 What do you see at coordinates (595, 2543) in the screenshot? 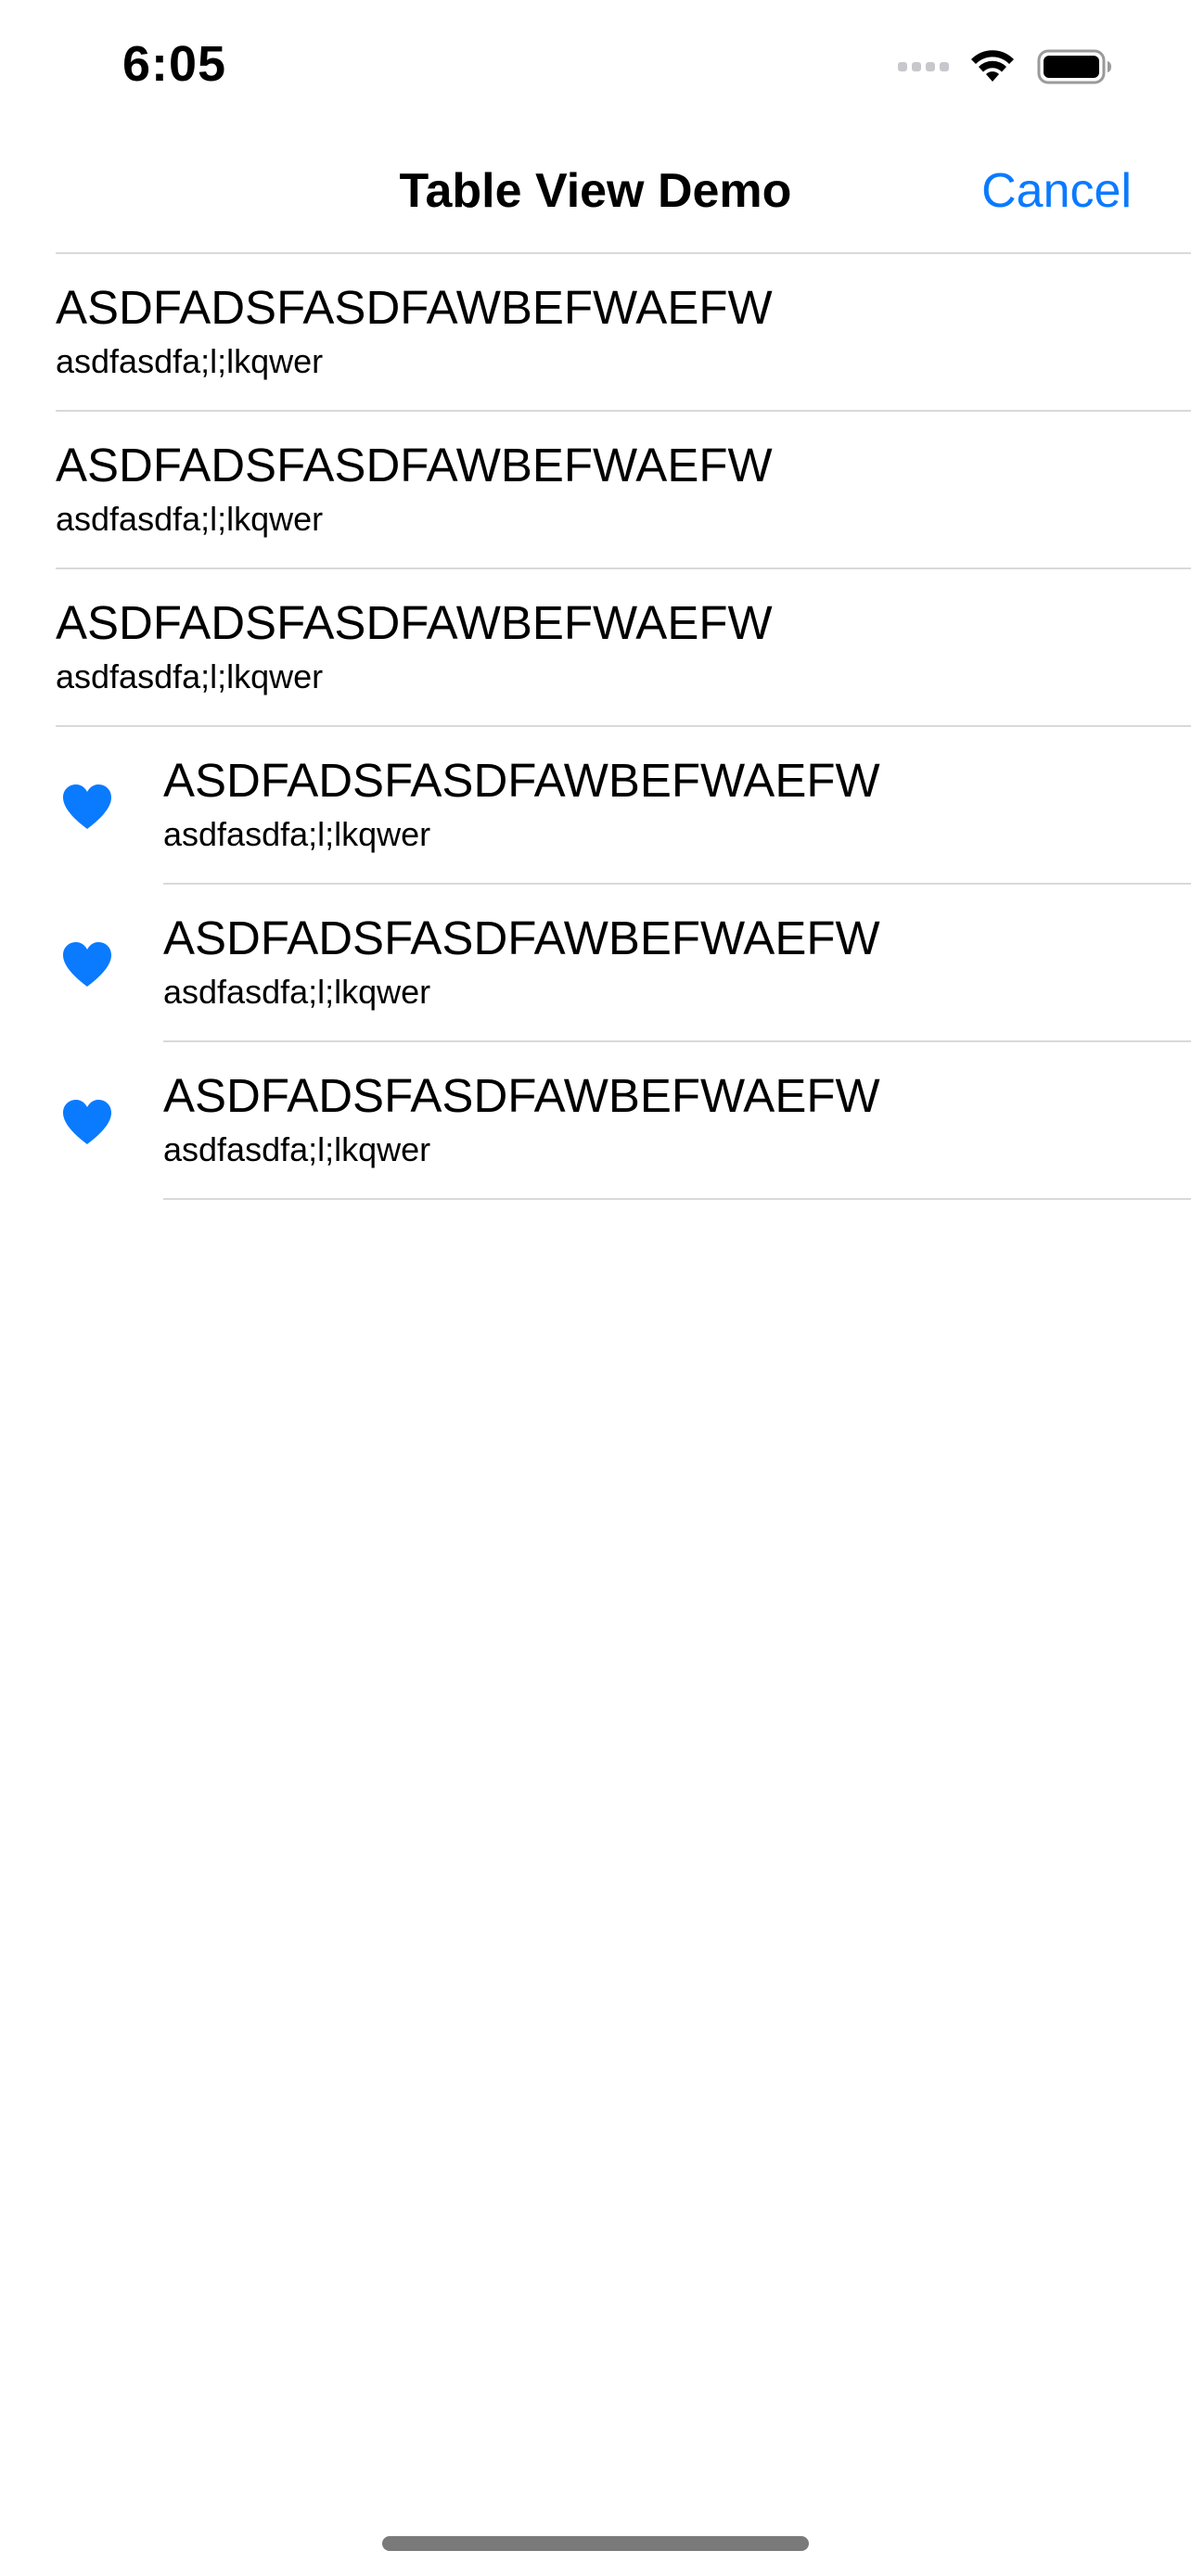
I see `home-indicator` at bounding box center [595, 2543].